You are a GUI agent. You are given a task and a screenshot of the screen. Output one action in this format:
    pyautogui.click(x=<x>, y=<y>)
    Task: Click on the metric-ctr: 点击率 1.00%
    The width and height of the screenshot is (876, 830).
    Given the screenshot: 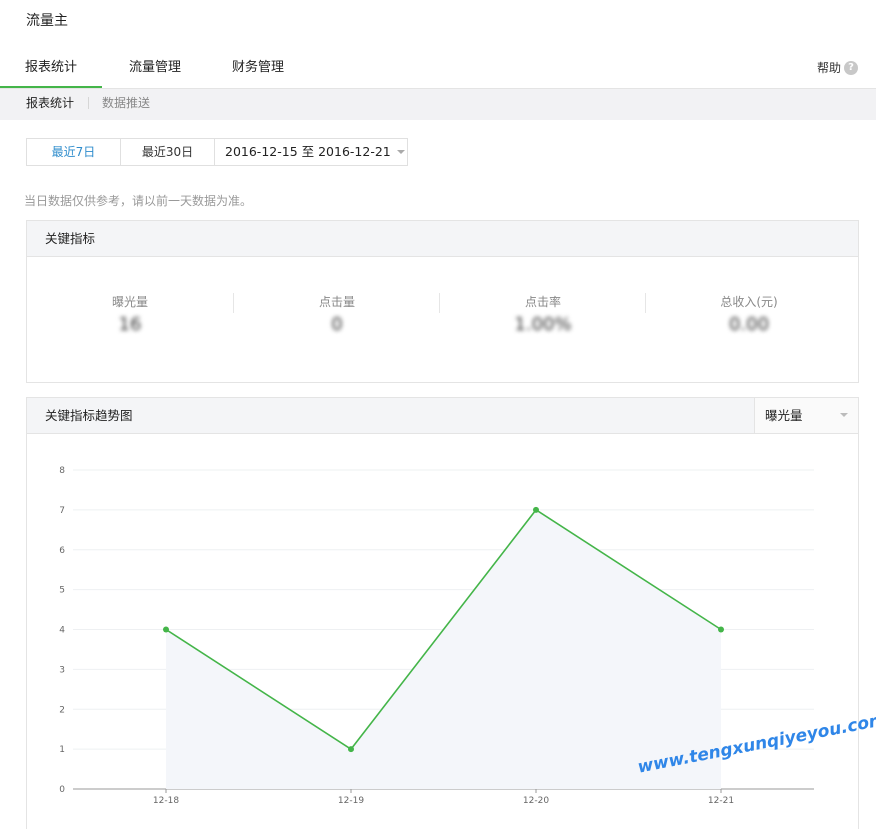 What is the action you would take?
    pyautogui.click(x=543, y=314)
    